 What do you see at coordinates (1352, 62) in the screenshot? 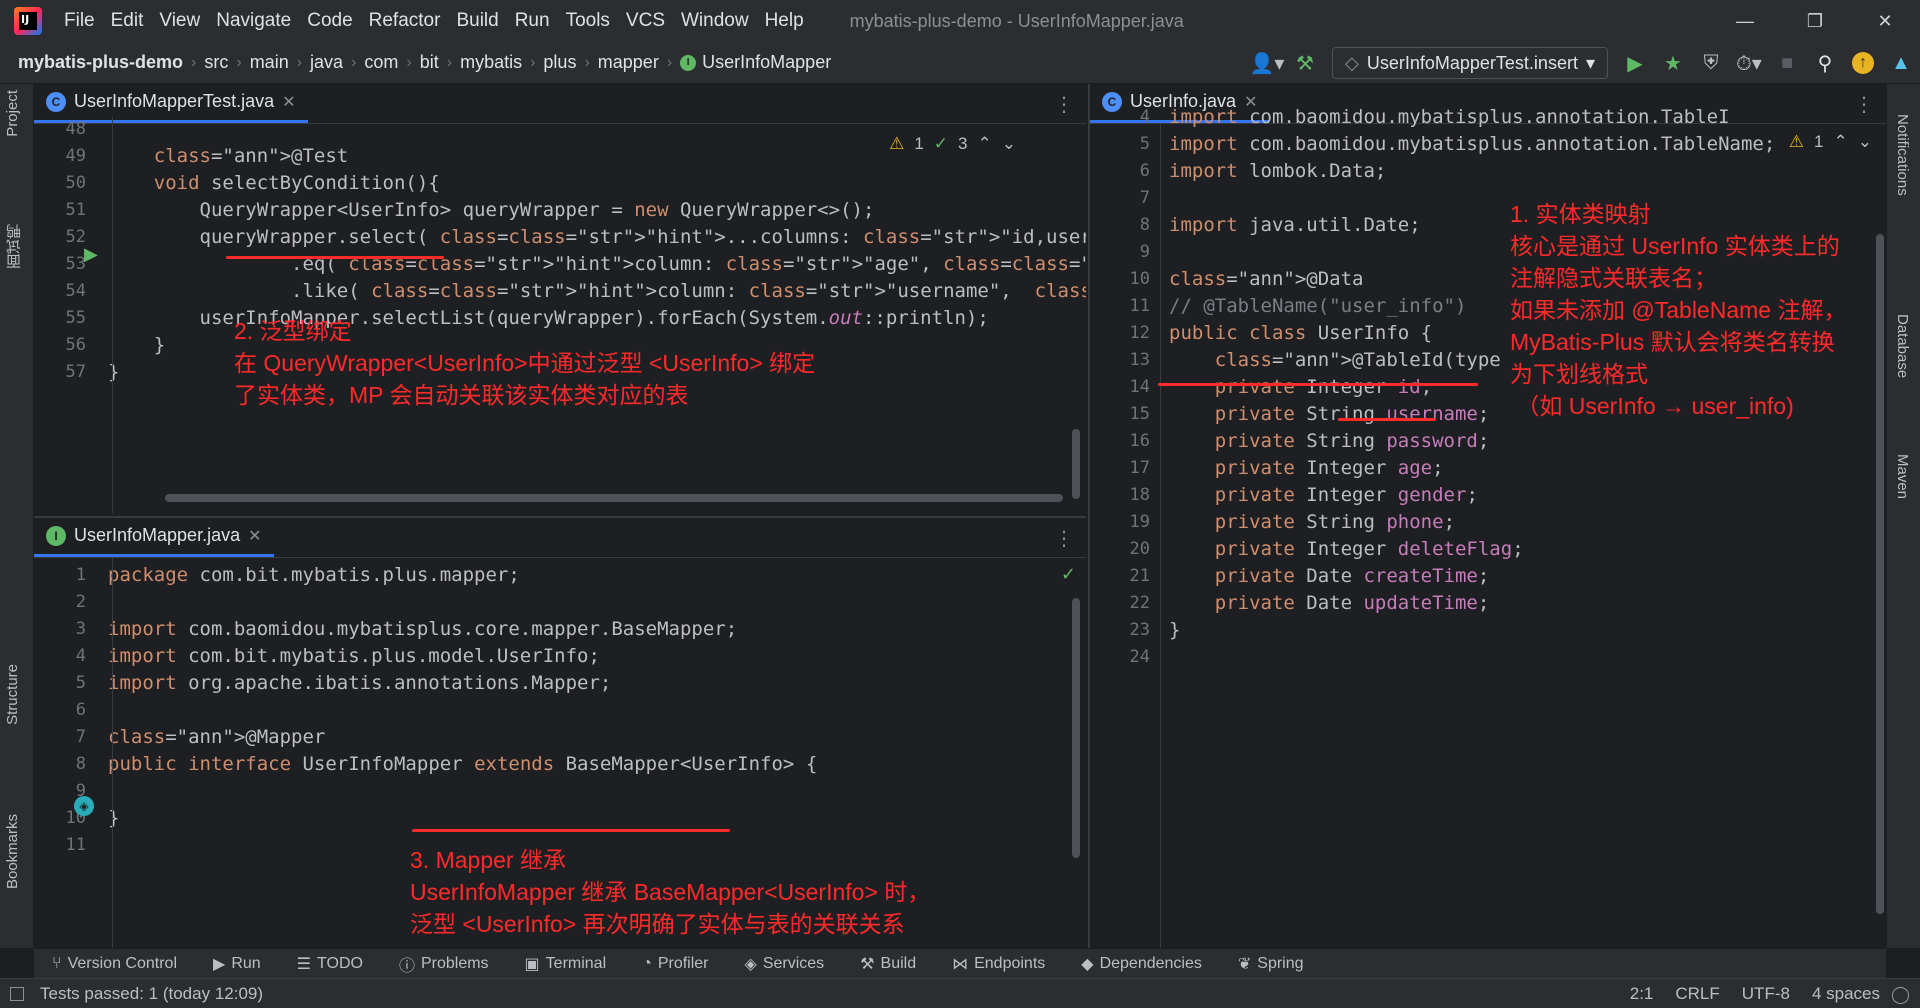
I see `run-config-icon: ◇` at bounding box center [1352, 62].